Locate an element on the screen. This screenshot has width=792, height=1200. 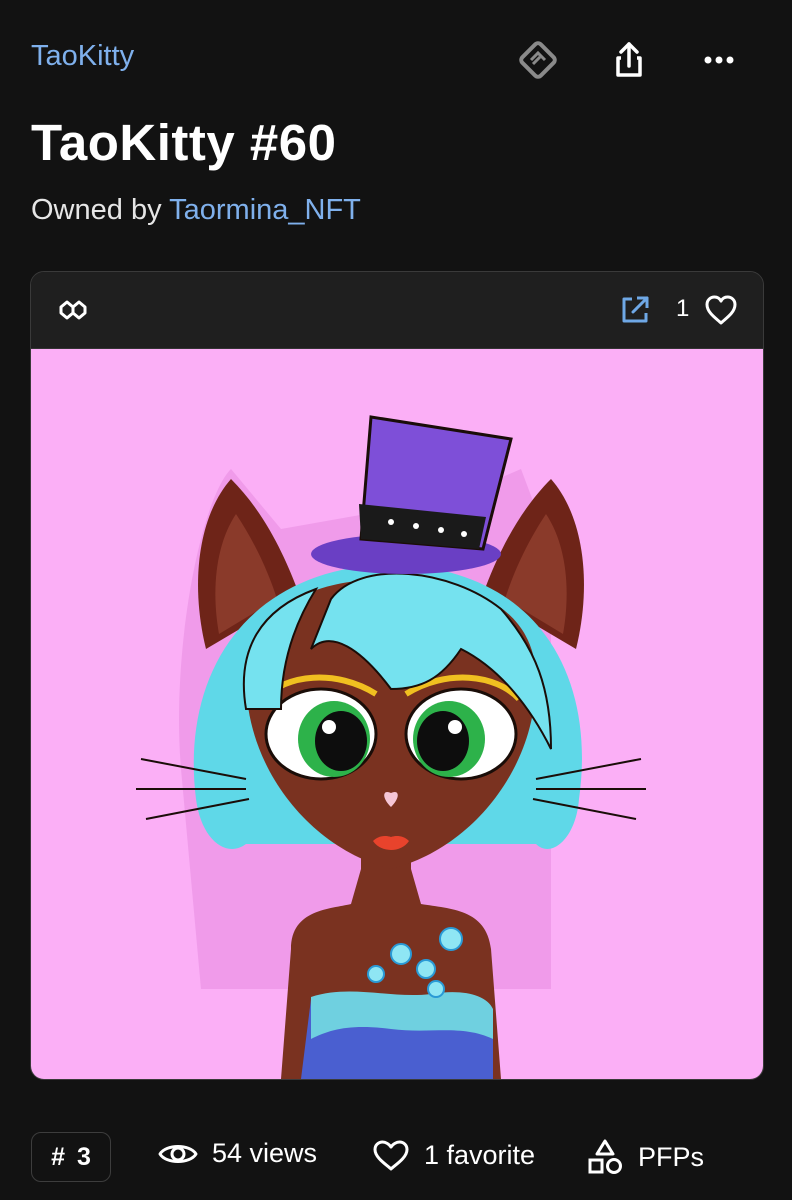
polygon-chain-icon is located at coordinates (73, 310).